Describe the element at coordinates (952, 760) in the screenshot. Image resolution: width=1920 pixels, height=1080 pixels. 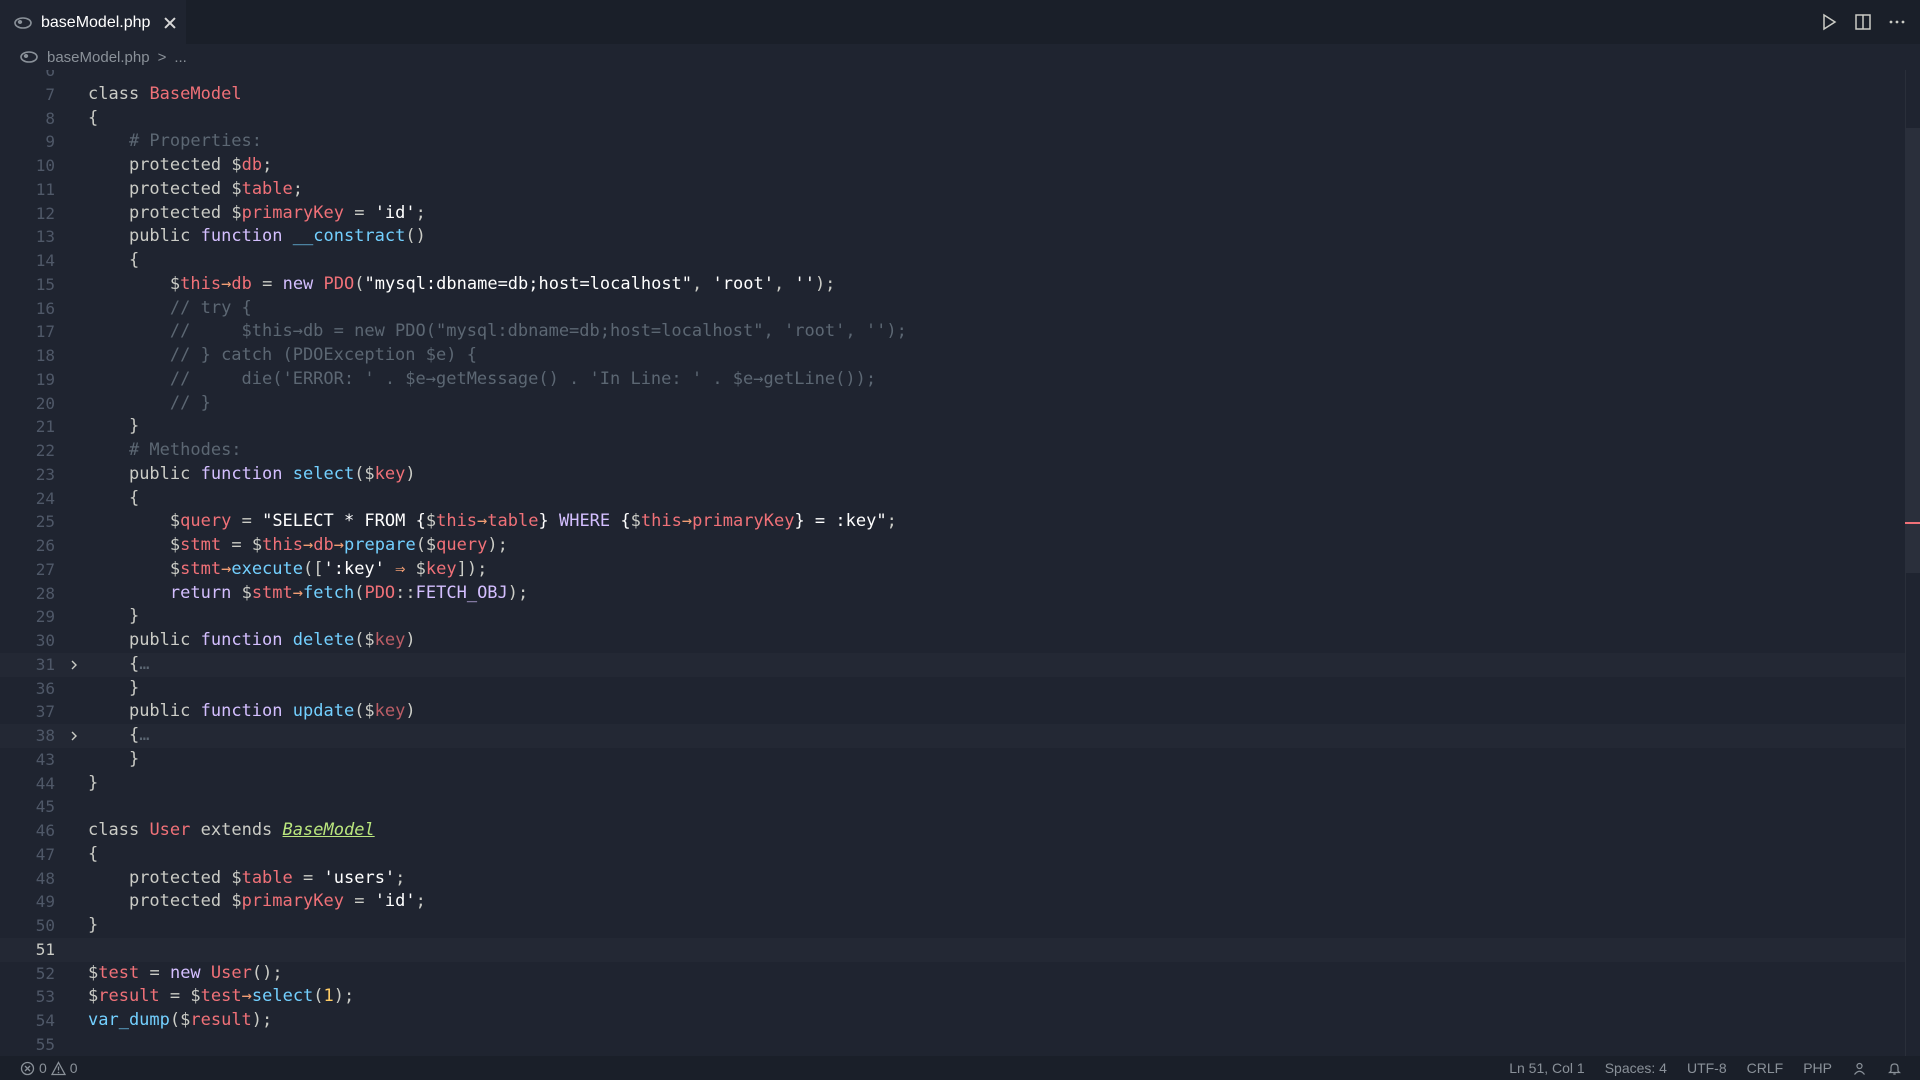
I see `code-line: 43 }` at that location.